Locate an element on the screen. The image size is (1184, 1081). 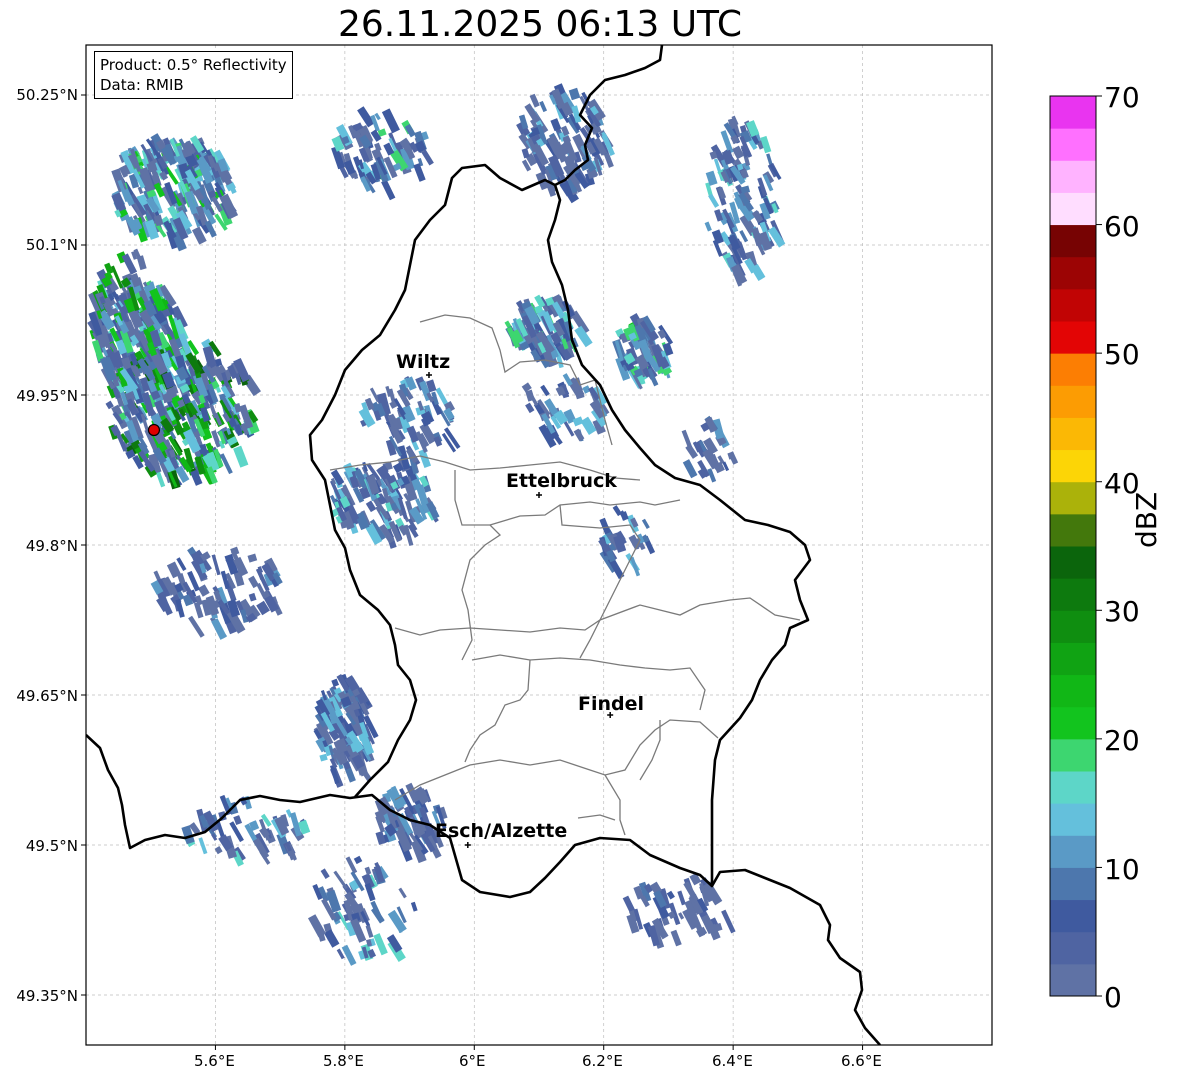
x-tick-label: 5.6°E is located at coordinates (214, 1061).